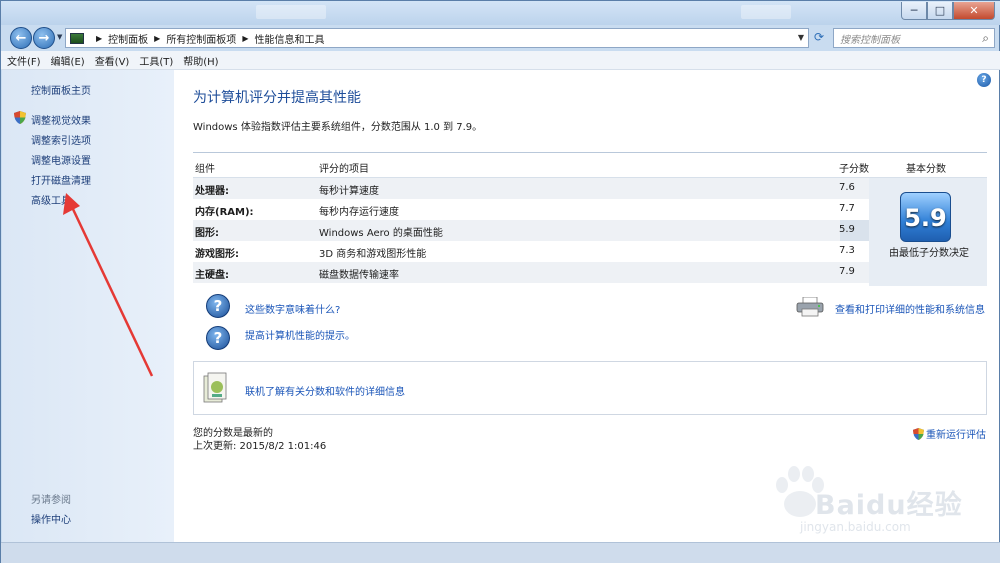  What do you see at coordinates (289, 38) in the screenshot?
I see `breadcrumb-item: 性能信息和工具` at bounding box center [289, 38].